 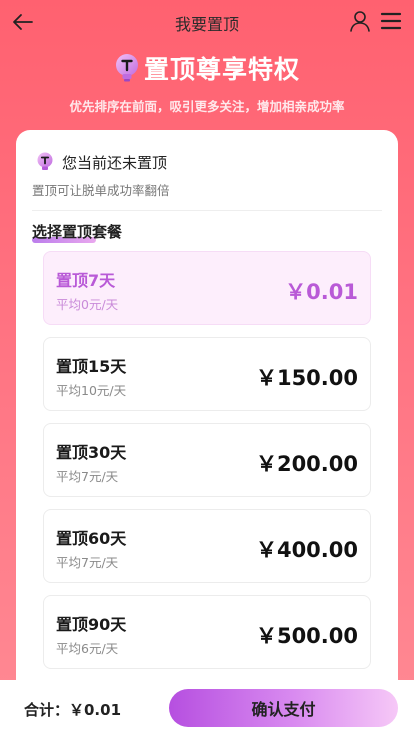 I want to click on section-title: 选择置顶套餐, so click(x=77, y=232).